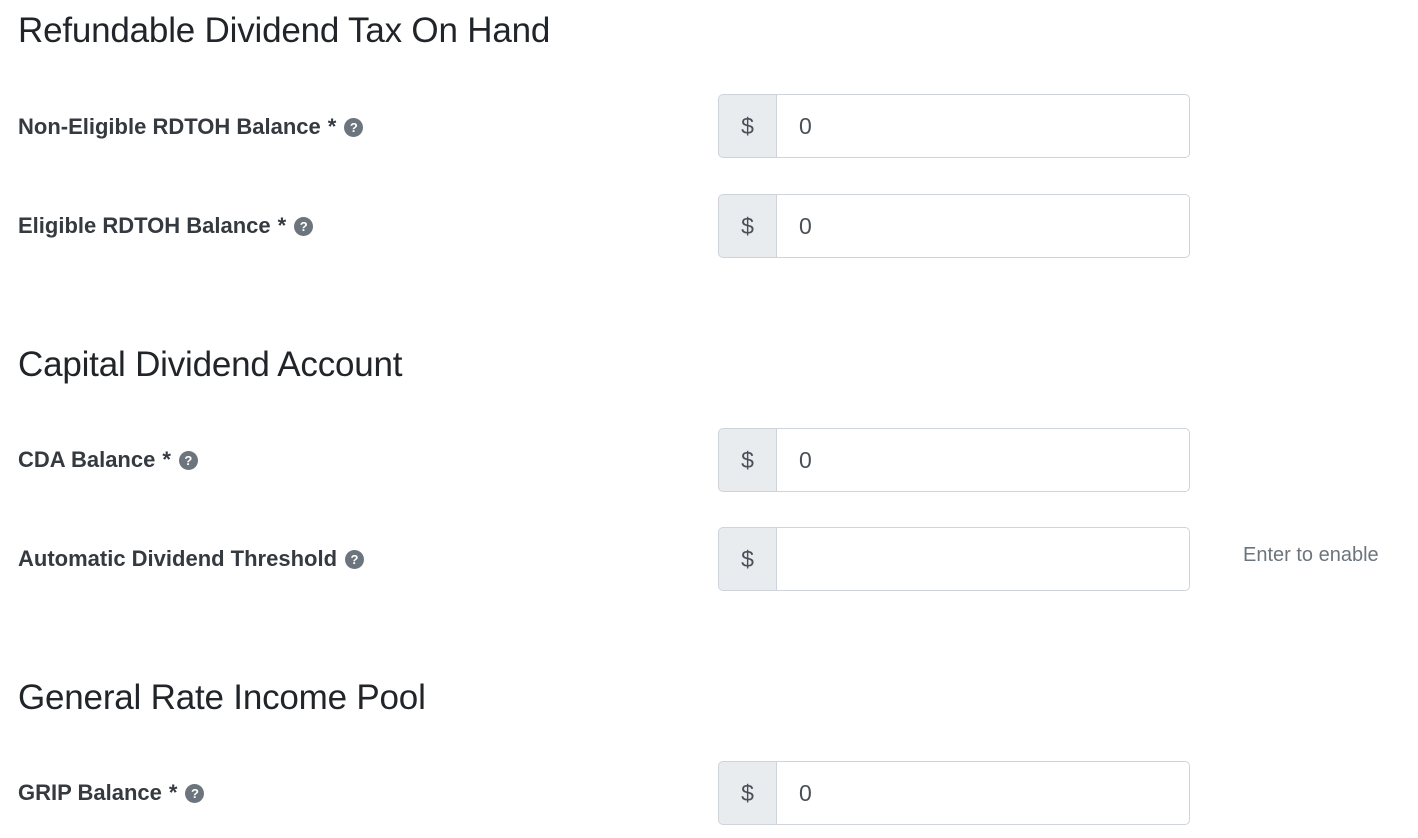 Image resolution: width=1418 pixels, height=838 pixels. I want to click on field-label-cda-balance: CDA Balance * ?, so click(108, 460).